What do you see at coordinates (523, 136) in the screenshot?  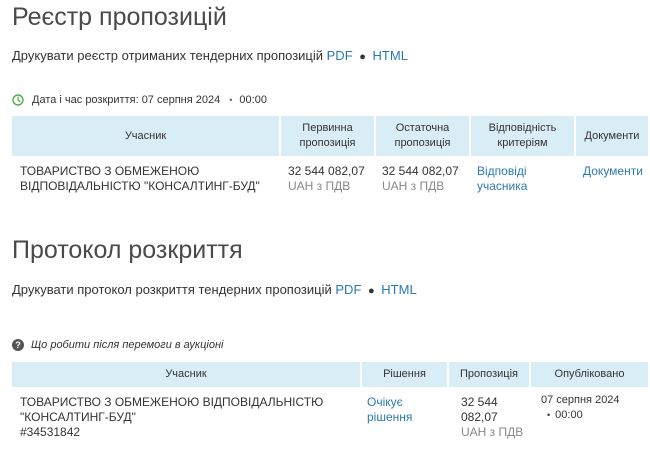 I see `col-compliance: Відповідність критеріям` at bounding box center [523, 136].